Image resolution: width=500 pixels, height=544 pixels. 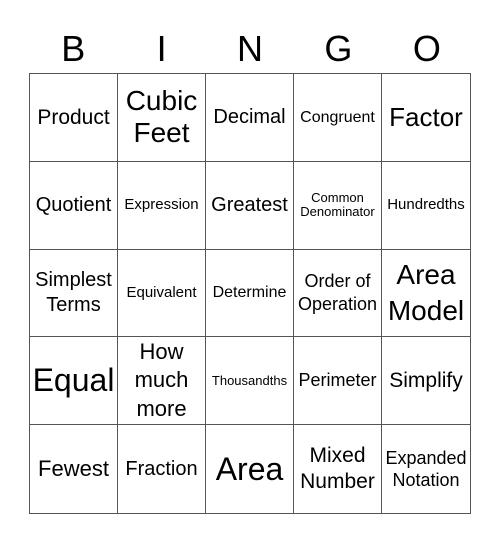 What do you see at coordinates (250, 205) in the screenshot?
I see `bingo-cell: Greatest` at bounding box center [250, 205].